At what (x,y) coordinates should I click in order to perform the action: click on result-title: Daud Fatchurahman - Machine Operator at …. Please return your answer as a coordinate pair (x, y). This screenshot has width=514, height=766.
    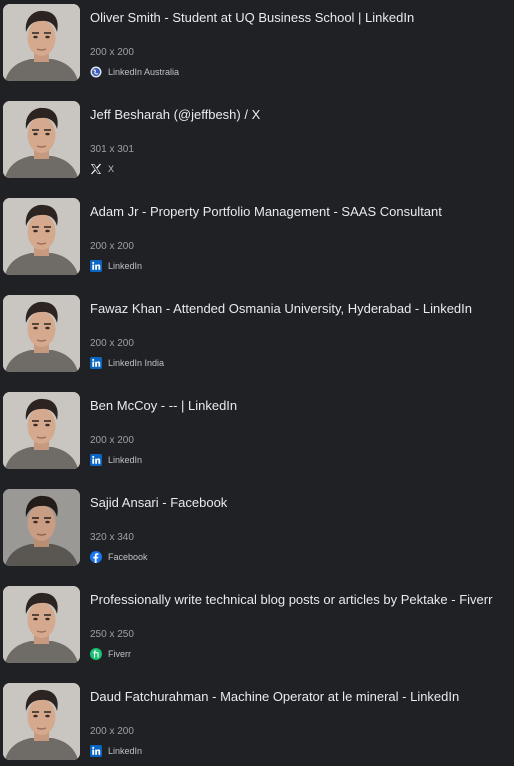
    Looking at the image, I should click on (300, 697).